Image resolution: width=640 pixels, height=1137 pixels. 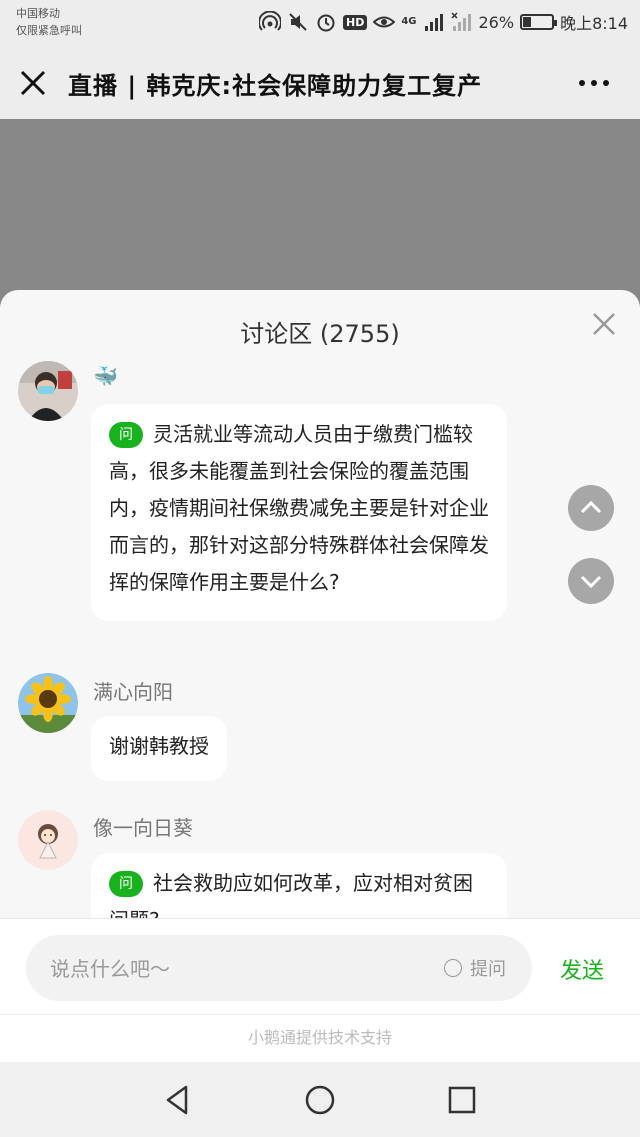 I want to click on tech-support-footer: 小鹅通提供技术支持, so click(x=320, y=1038).